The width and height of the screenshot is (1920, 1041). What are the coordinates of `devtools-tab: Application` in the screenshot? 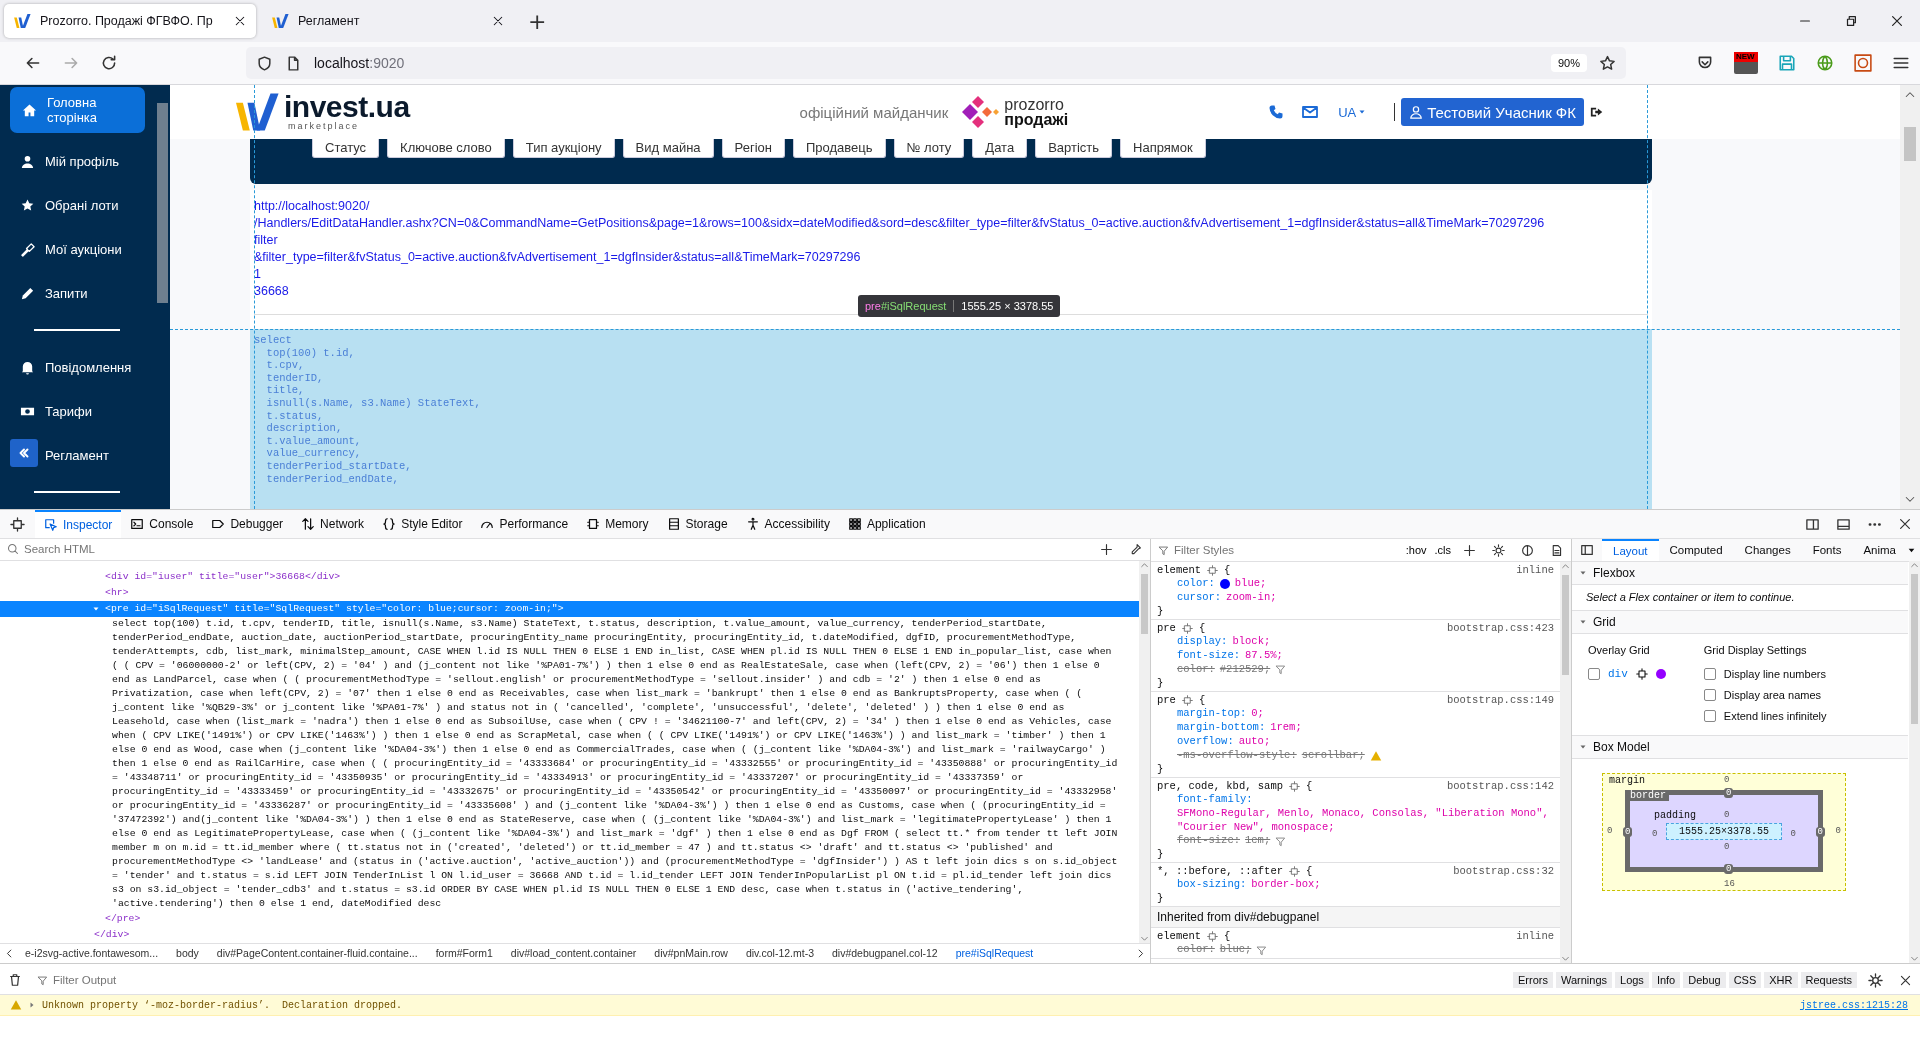 It's located at (886, 524).